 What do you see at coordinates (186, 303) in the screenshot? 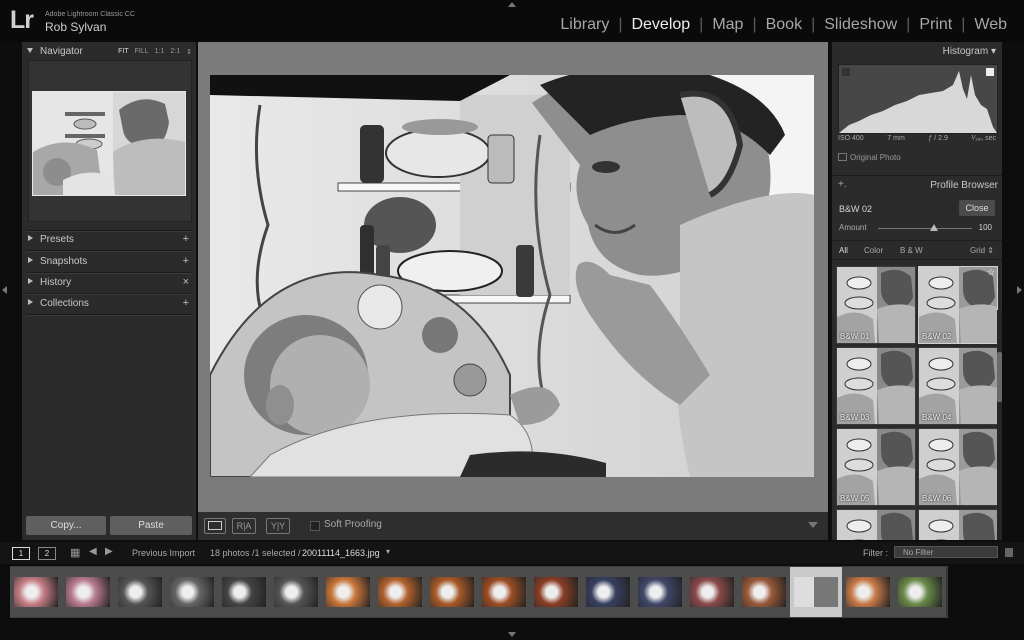
I see `add-collection-icon: +` at bounding box center [186, 303].